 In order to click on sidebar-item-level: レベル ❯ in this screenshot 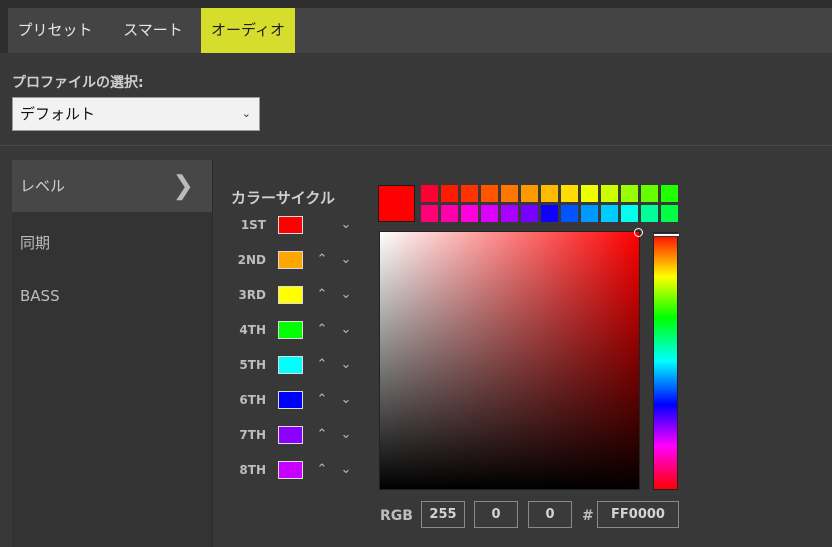, I will do `click(112, 186)`.